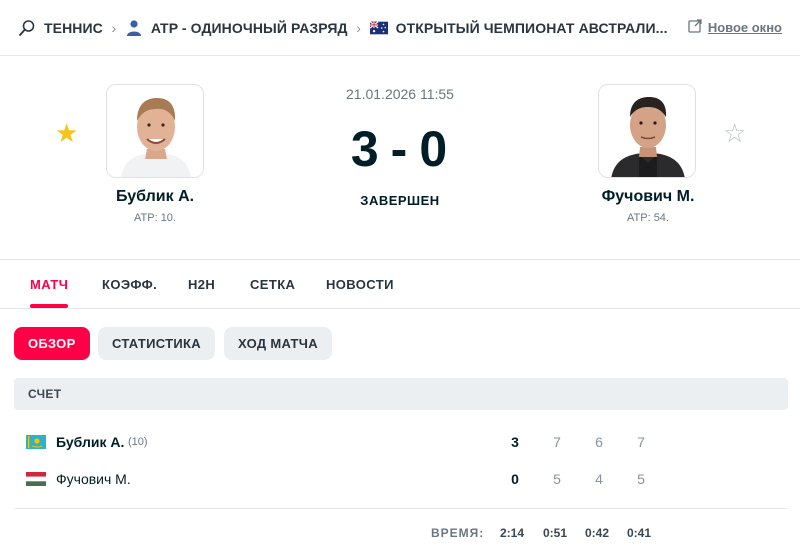 The image size is (800, 558). I want to click on new-window-link: Новое окно, so click(735, 27).